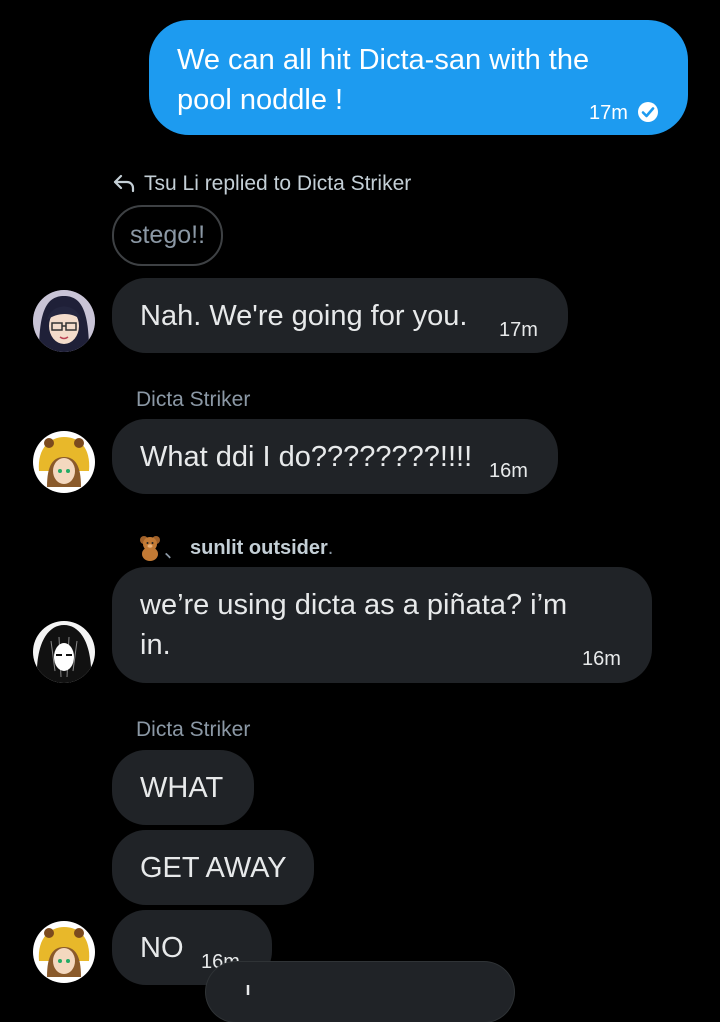  Describe the element at coordinates (64, 321) in the screenshot. I see `avatar-tsu-li` at that location.